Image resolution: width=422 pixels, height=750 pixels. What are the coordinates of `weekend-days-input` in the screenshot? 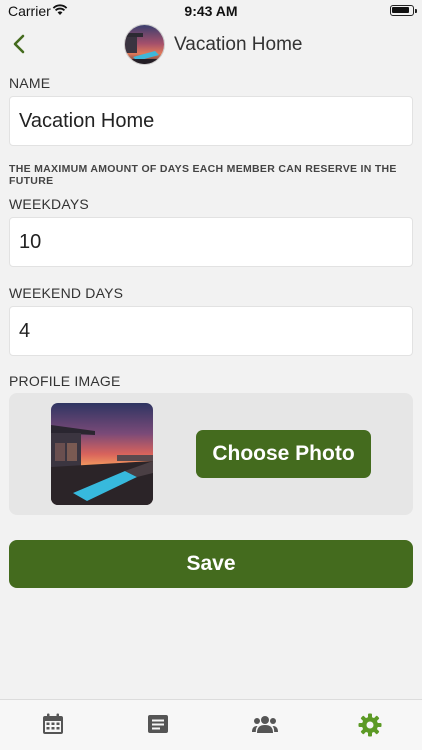 It's located at (211, 331).